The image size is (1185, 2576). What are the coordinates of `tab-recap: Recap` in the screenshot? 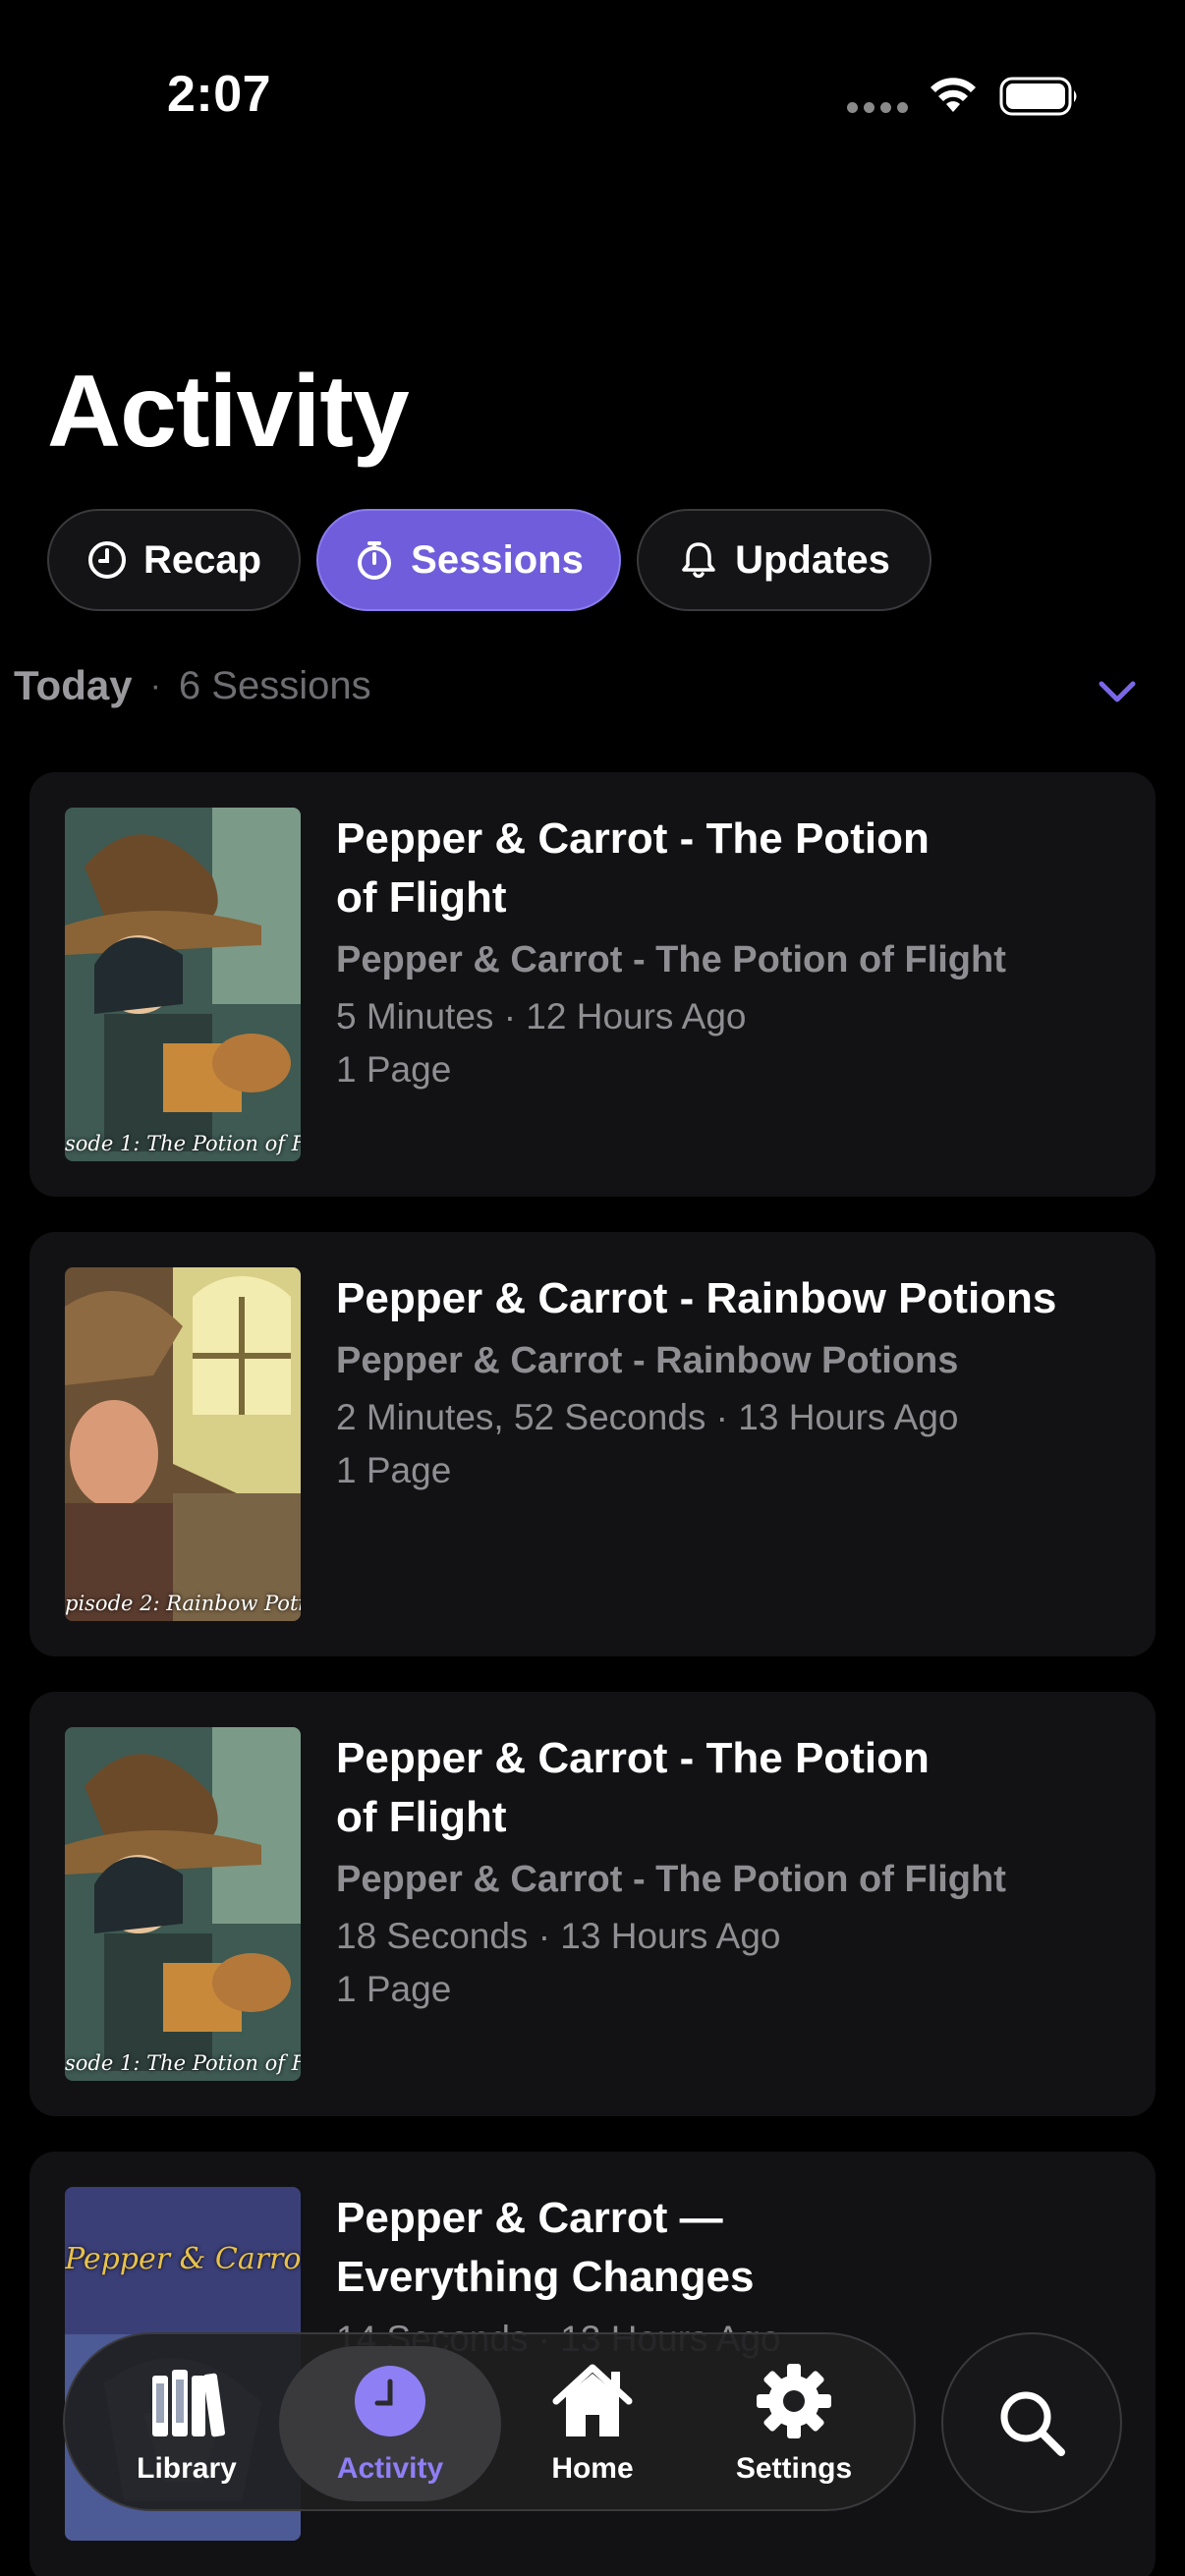 It's located at (174, 560).